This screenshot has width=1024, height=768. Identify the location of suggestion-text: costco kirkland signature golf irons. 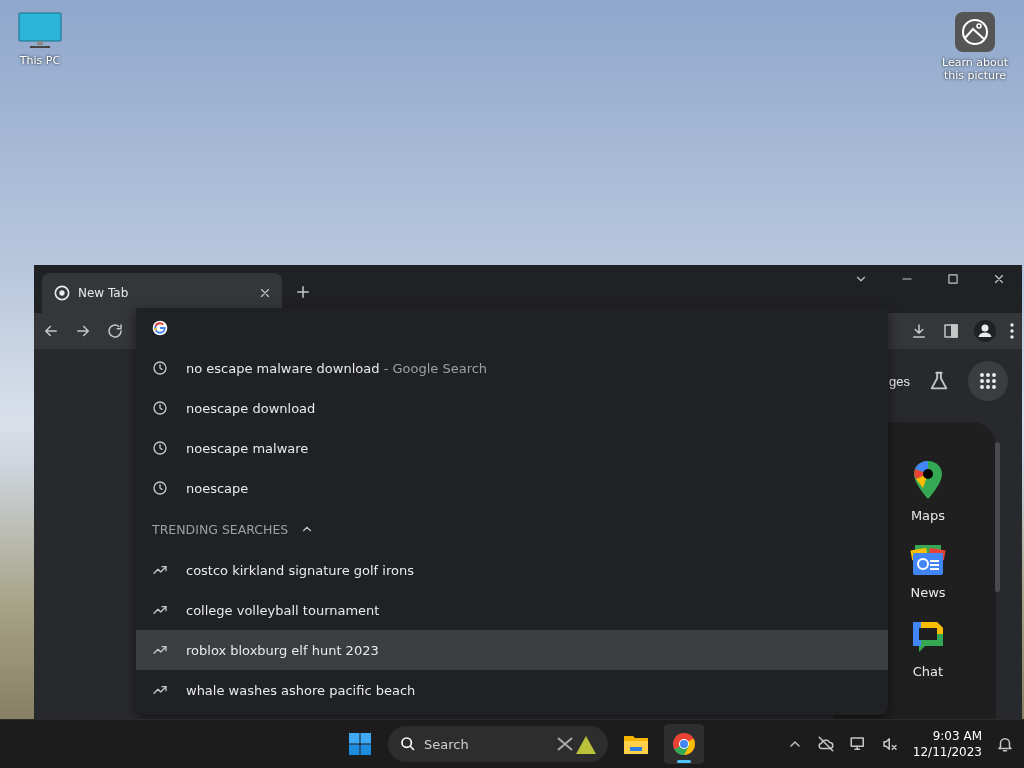
(300, 570).